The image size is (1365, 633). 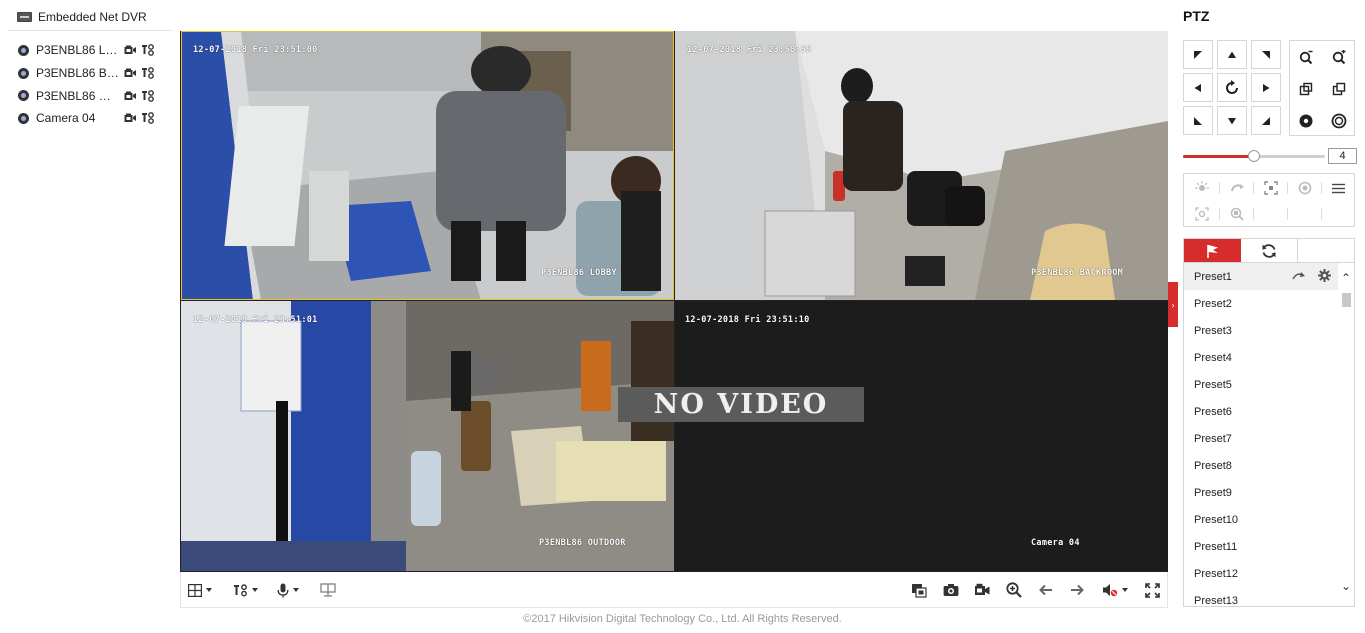 What do you see at coordinates (66, 118) in the screenshot?
I see `camera-label: Camera 04` at bounding box center [66, 118].